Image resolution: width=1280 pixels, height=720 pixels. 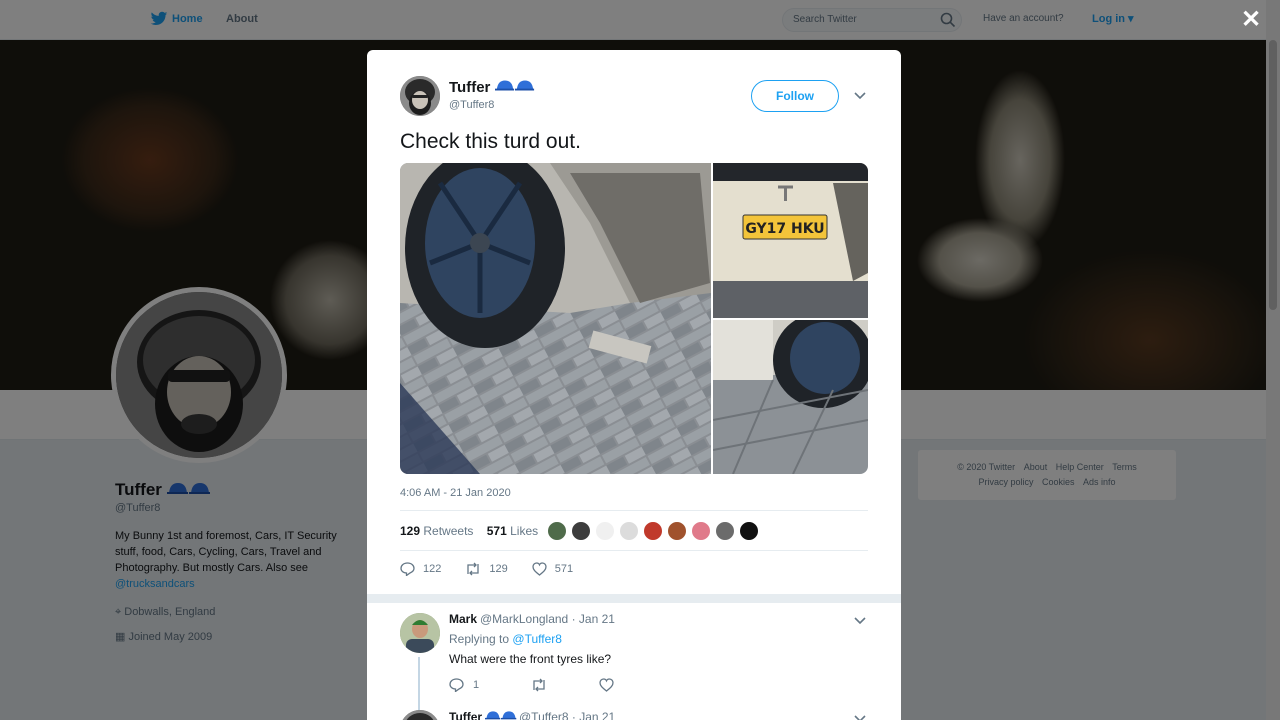 I want to click on reply-avatar, so click(x=420, y=633).